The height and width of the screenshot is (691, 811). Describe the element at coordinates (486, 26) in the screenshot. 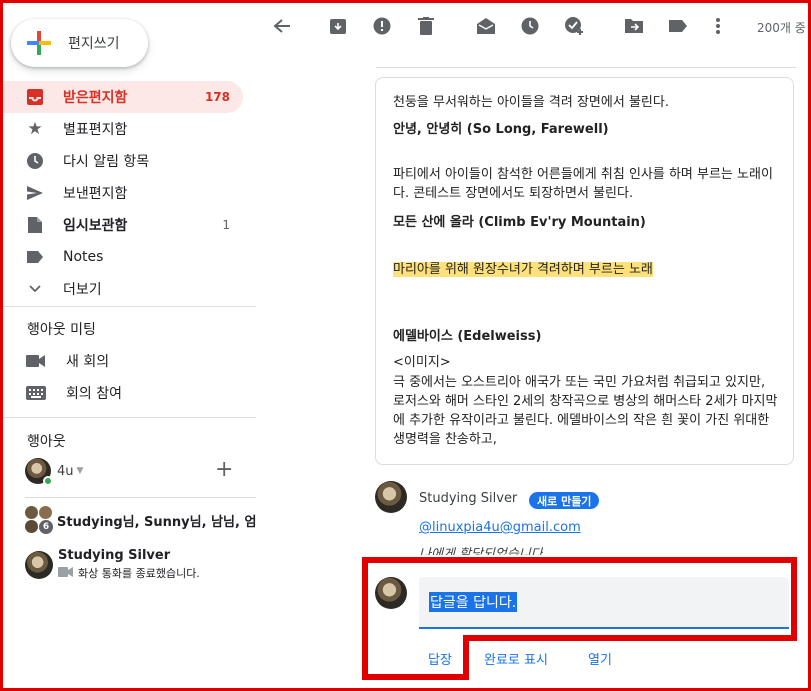

I see `mark-unread-icon` at that location.